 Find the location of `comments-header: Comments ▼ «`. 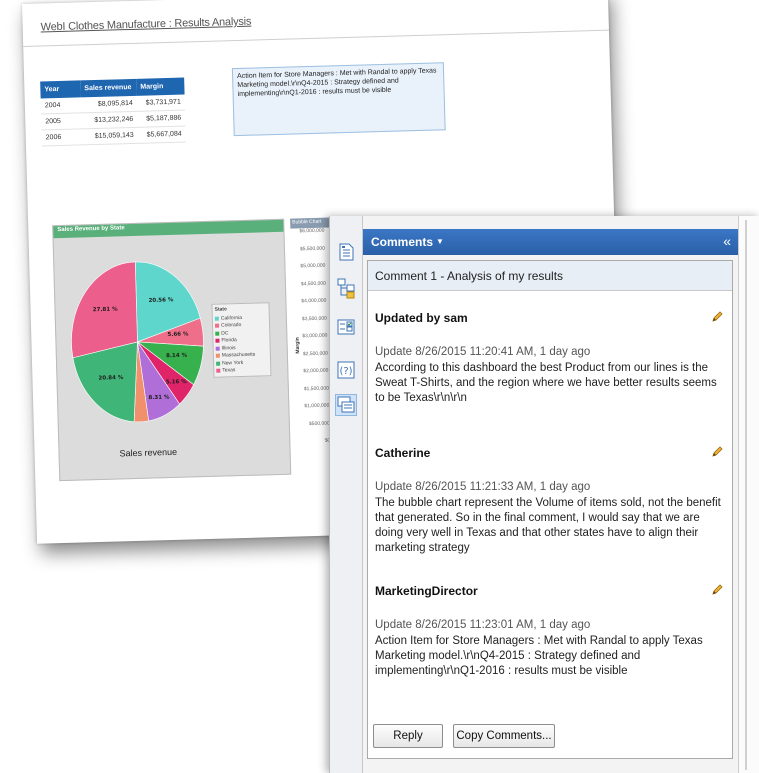

comments-header: Comments ▼ « is located at coordinates (550, 242).